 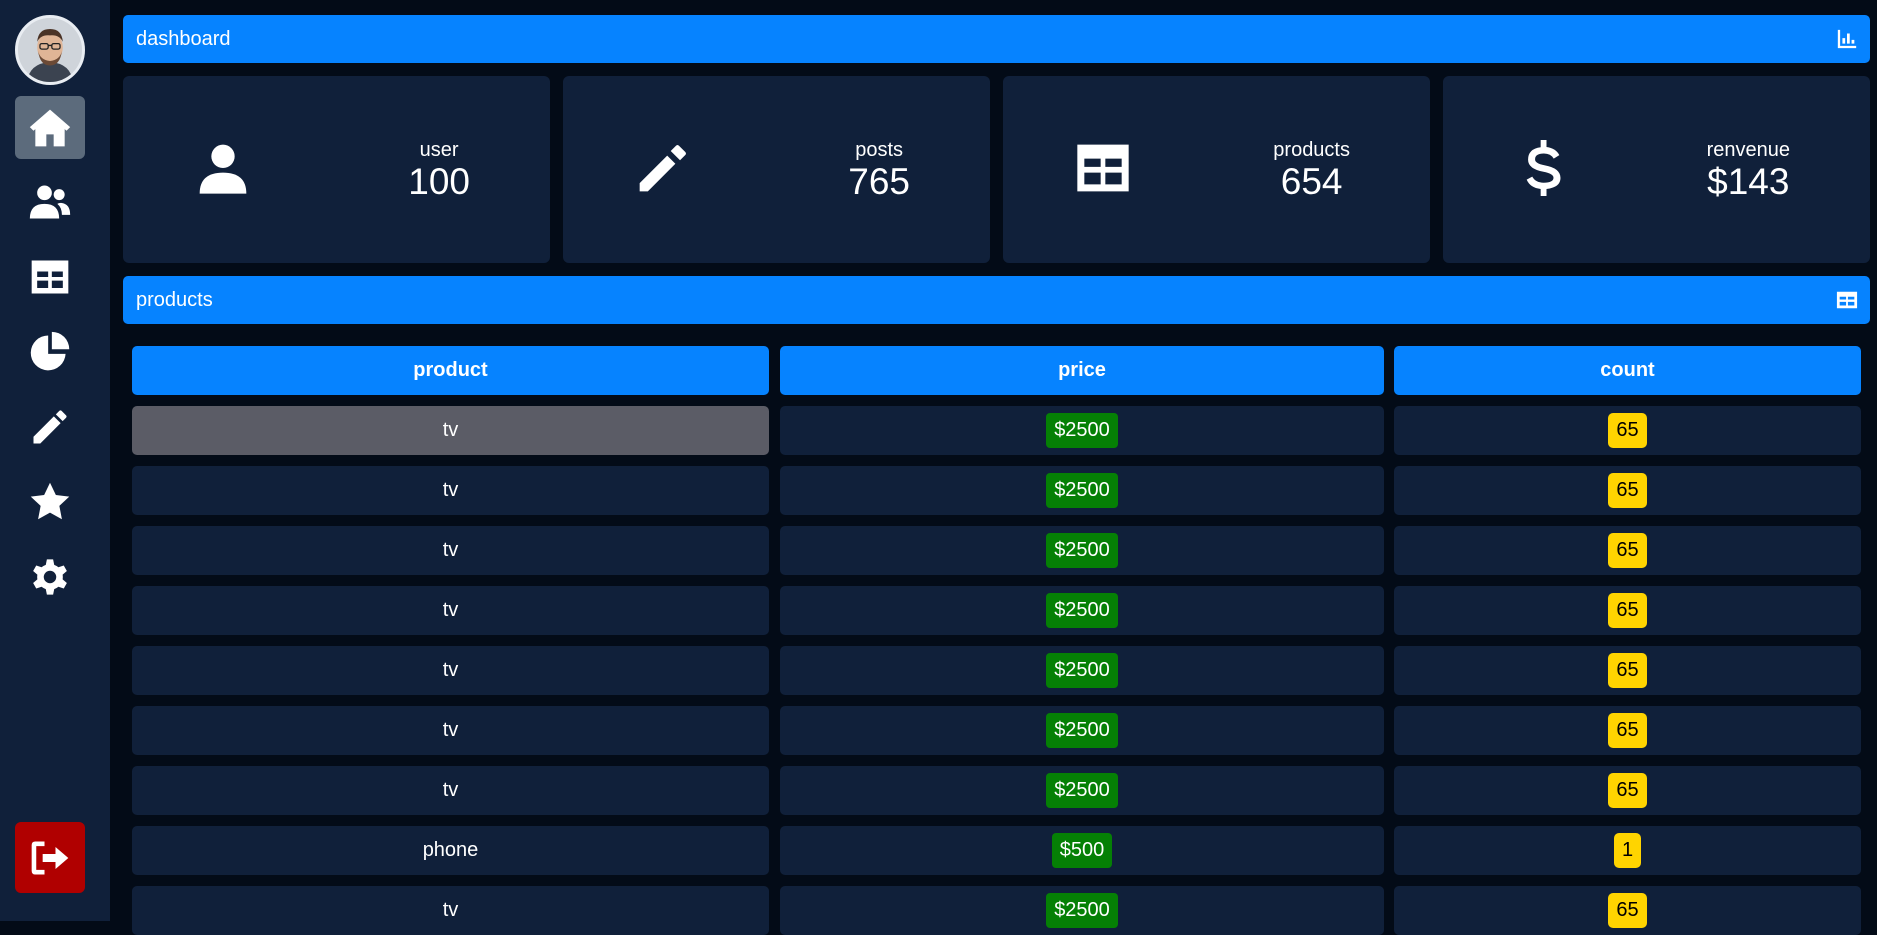 I want to click on stat-label: posts, so click(x=879, y=150).